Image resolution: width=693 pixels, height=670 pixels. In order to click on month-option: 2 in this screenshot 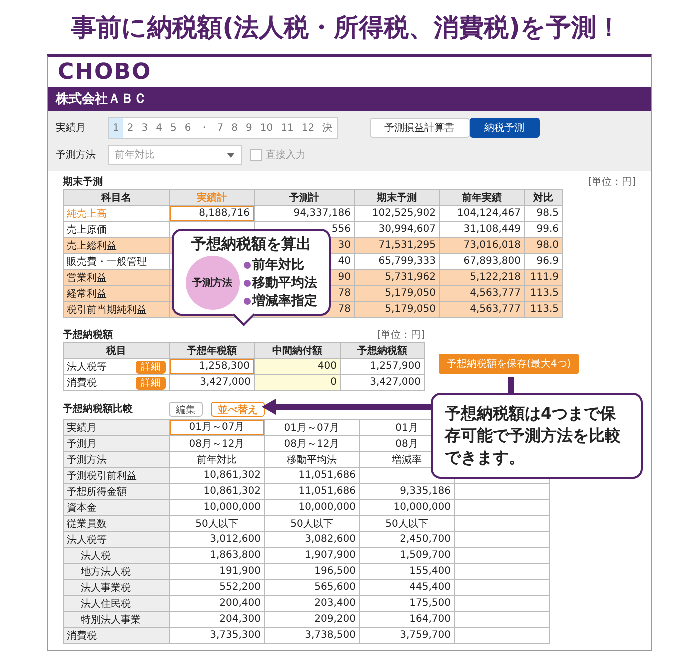, I will do `click(130, 128)`.